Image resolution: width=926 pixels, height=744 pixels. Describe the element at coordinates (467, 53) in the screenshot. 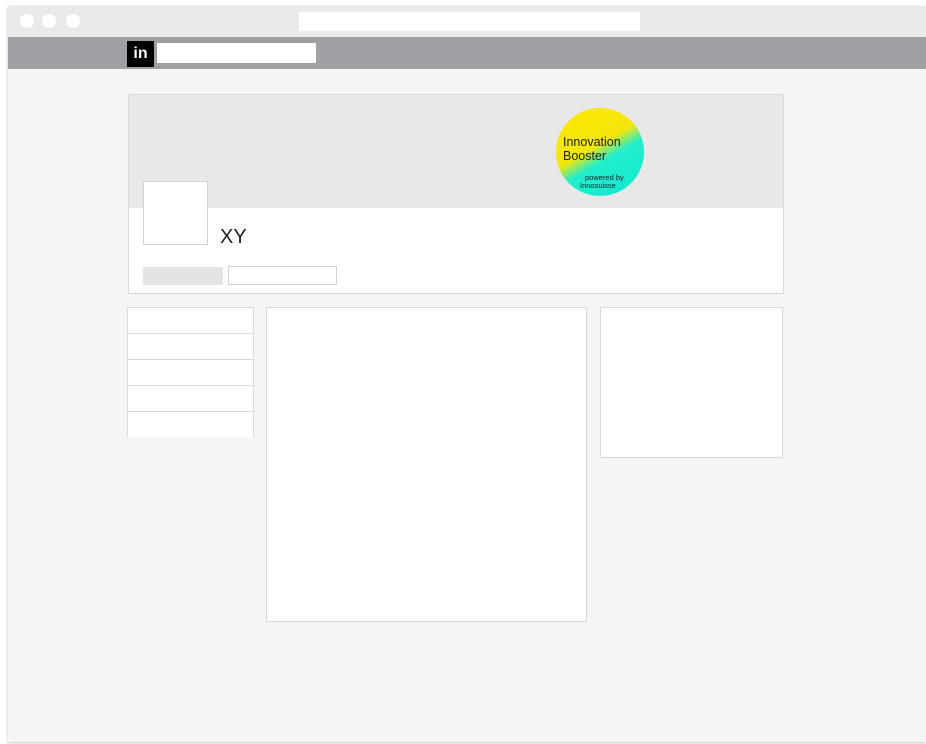

I see `linkedin-navbar: in` at that location.